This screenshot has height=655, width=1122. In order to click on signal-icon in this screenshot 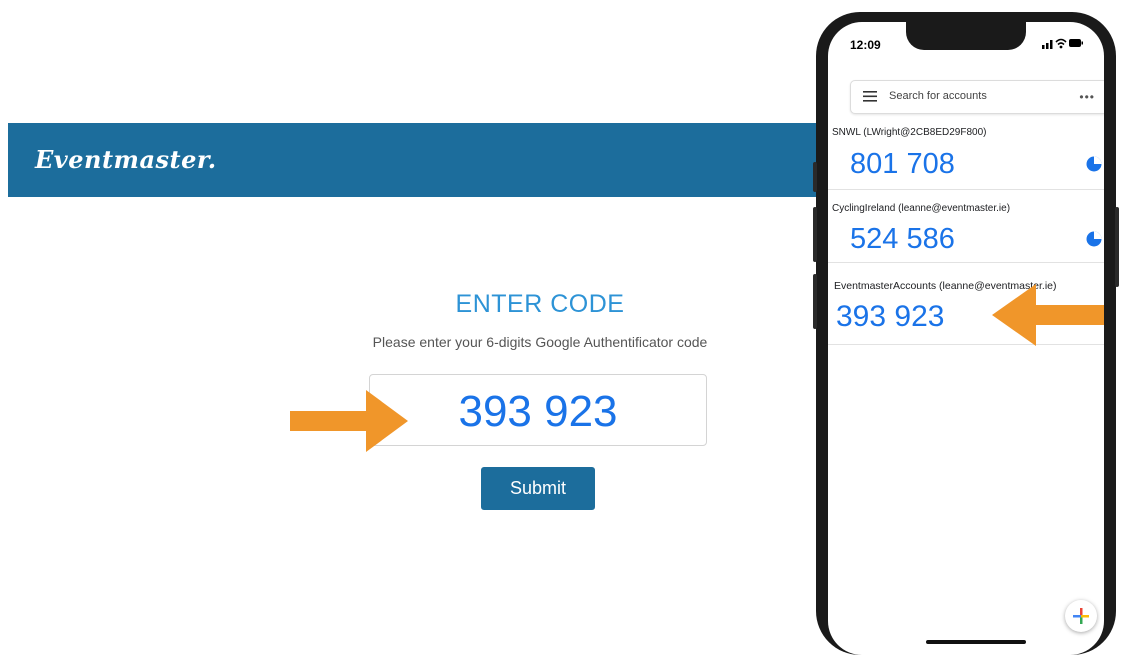, I will do `click(1047, 44)`.